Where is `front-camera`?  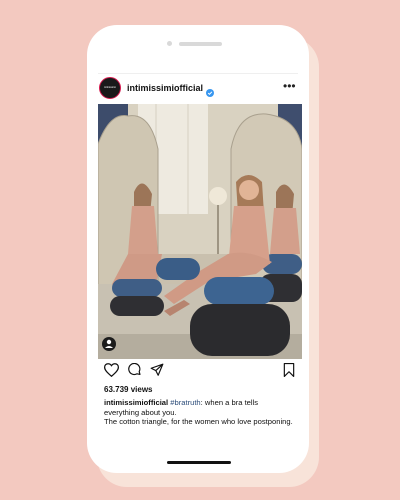 front-camera is located at coordinates (169, 43).